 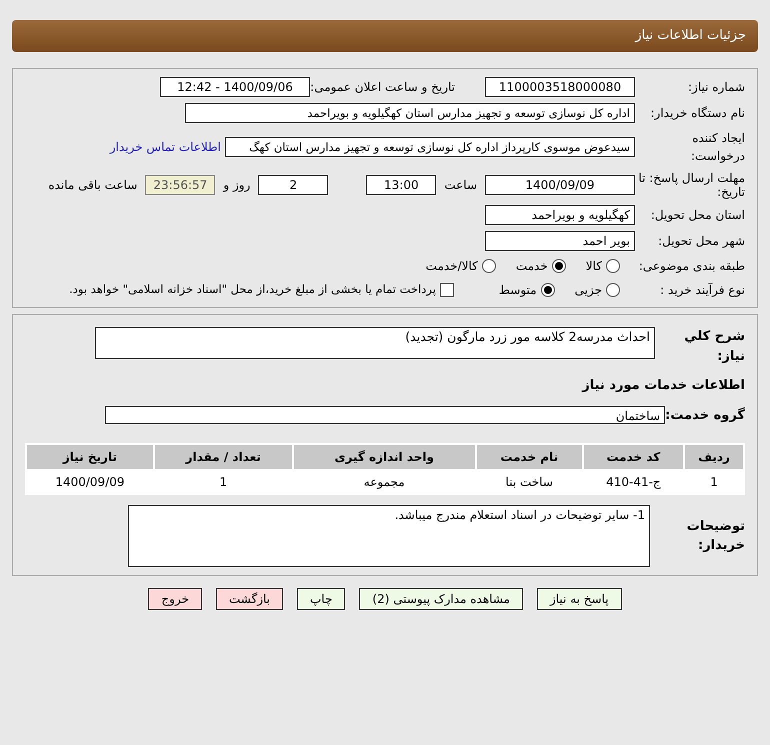 What do you see at coordinates (384, 457) in the screenshot?
I see `column-header: واحد اندازه گیری` at bounding box center [384, 457].